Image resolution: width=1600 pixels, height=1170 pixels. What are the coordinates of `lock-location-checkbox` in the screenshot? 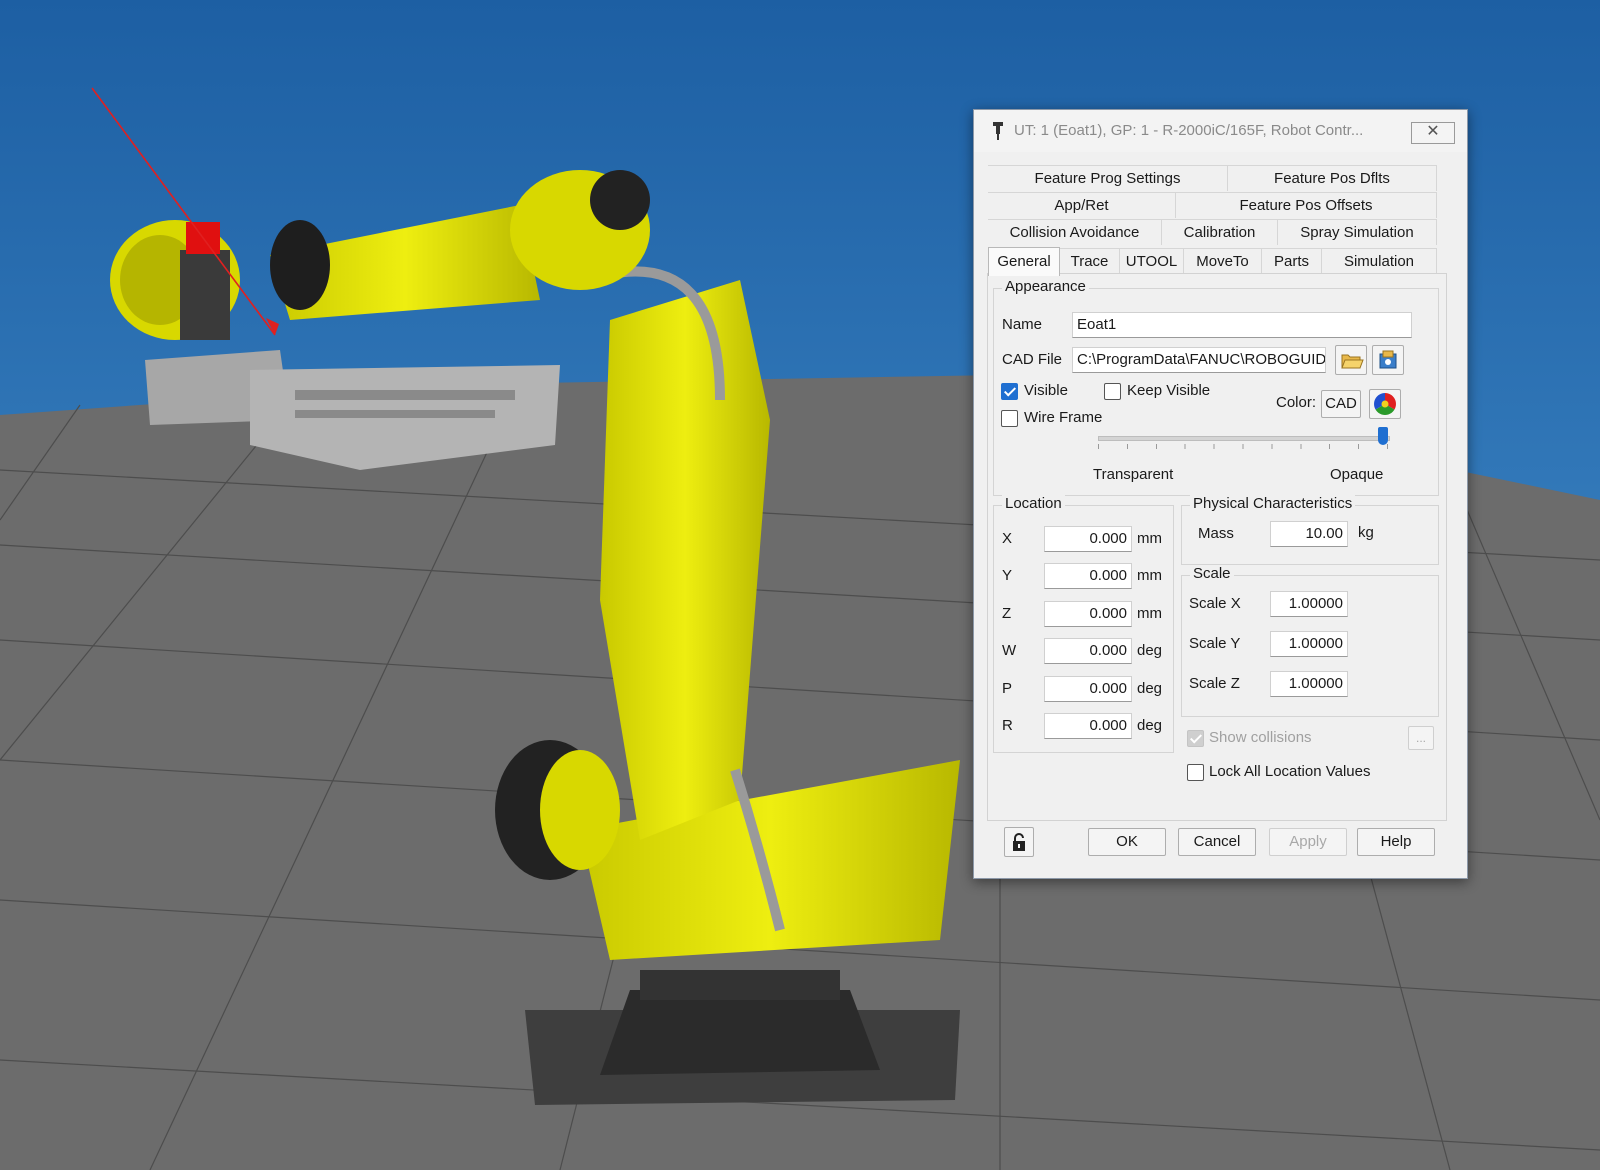 It's located at (1195, 772).